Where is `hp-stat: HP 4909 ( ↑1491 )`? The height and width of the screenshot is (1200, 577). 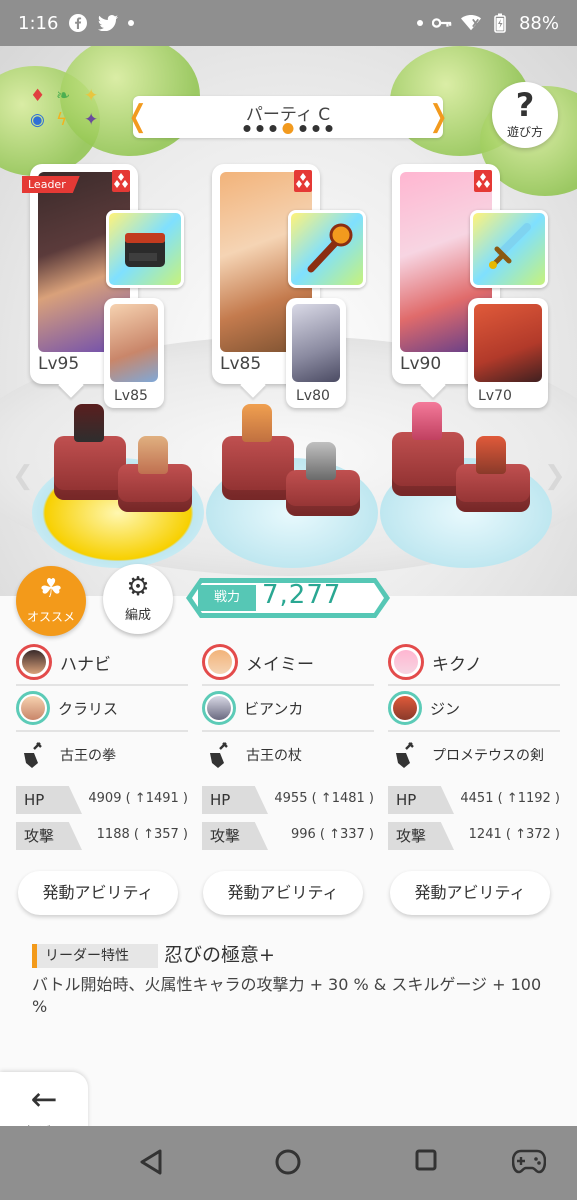 hp-stat: HP 4909 ( ↑1491 ) is located at coordinates (102, 800).